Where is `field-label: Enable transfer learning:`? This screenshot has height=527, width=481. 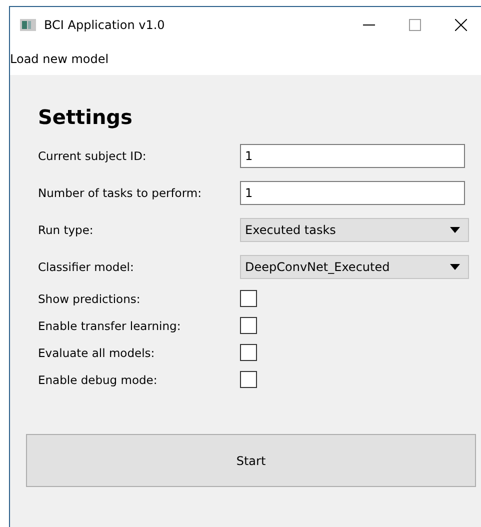
field-label: Enable transfer learning: is located at coordinates (110, 325).